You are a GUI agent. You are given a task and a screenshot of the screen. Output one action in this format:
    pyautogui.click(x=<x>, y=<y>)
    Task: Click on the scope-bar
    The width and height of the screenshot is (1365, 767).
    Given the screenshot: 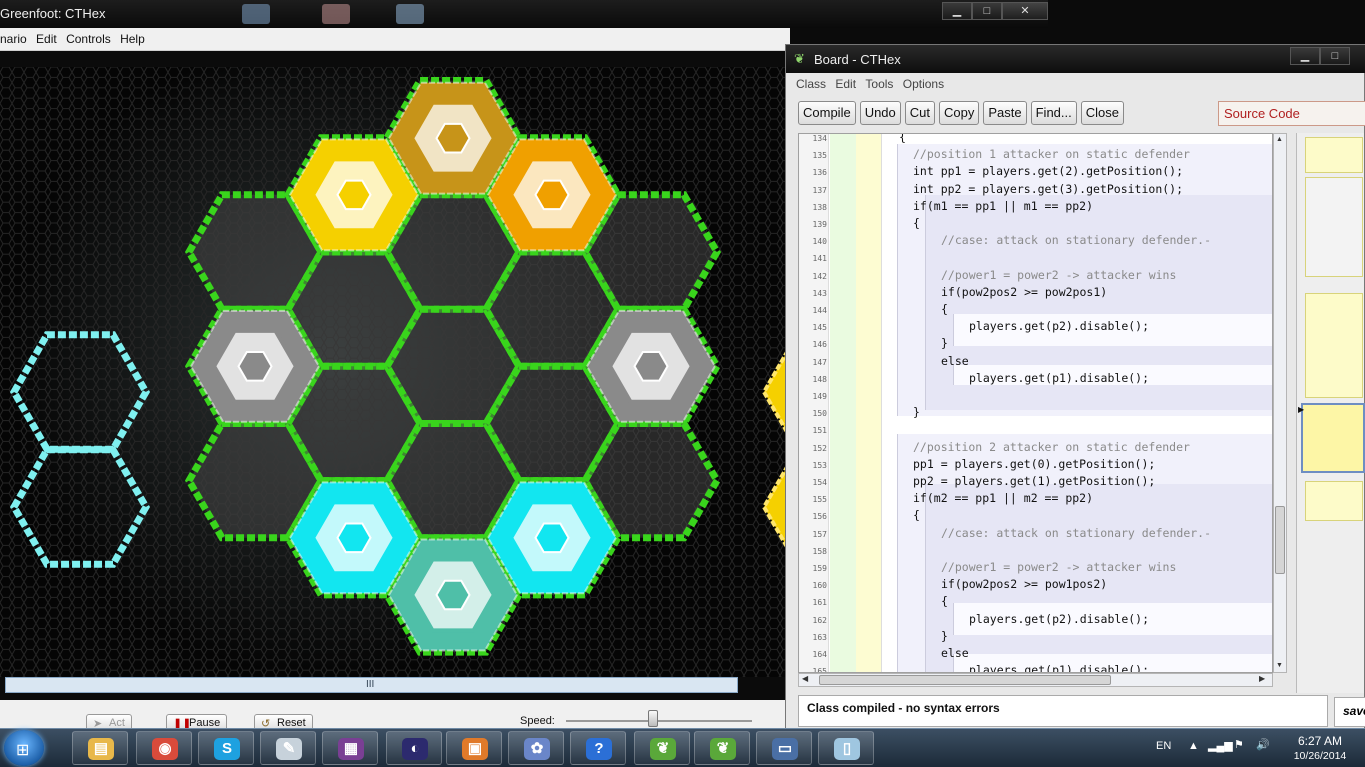 What is the action you would take?
    pyautogui.click(x=869, y=403)
    